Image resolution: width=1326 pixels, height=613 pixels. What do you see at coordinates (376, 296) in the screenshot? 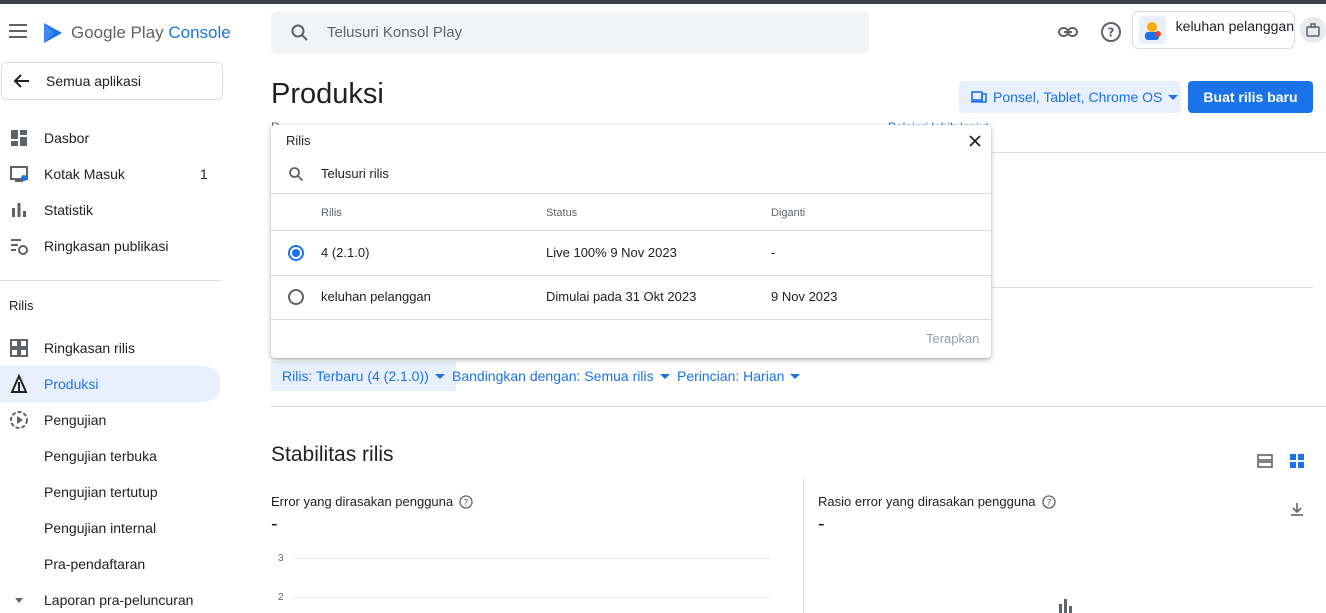
I see `release-name: keluhan pelanggan` at bounding box center [376, 296].